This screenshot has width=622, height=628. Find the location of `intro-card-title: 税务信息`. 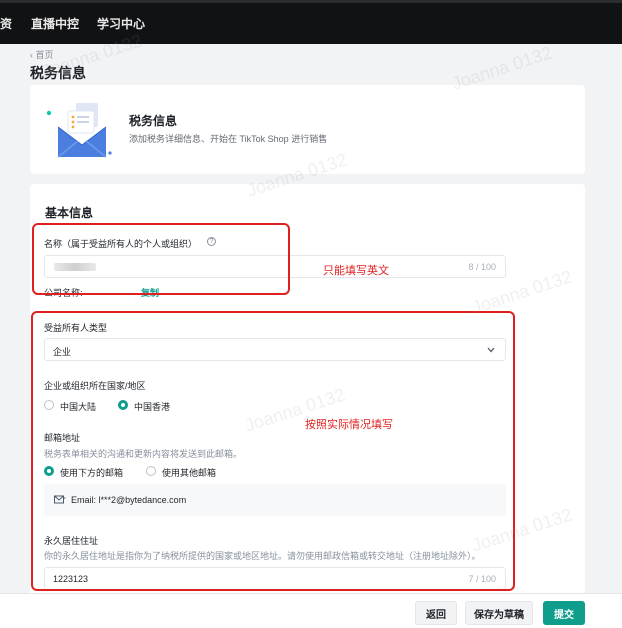

intro-card-title: 税务信息 is located at coordinates (153, 121).